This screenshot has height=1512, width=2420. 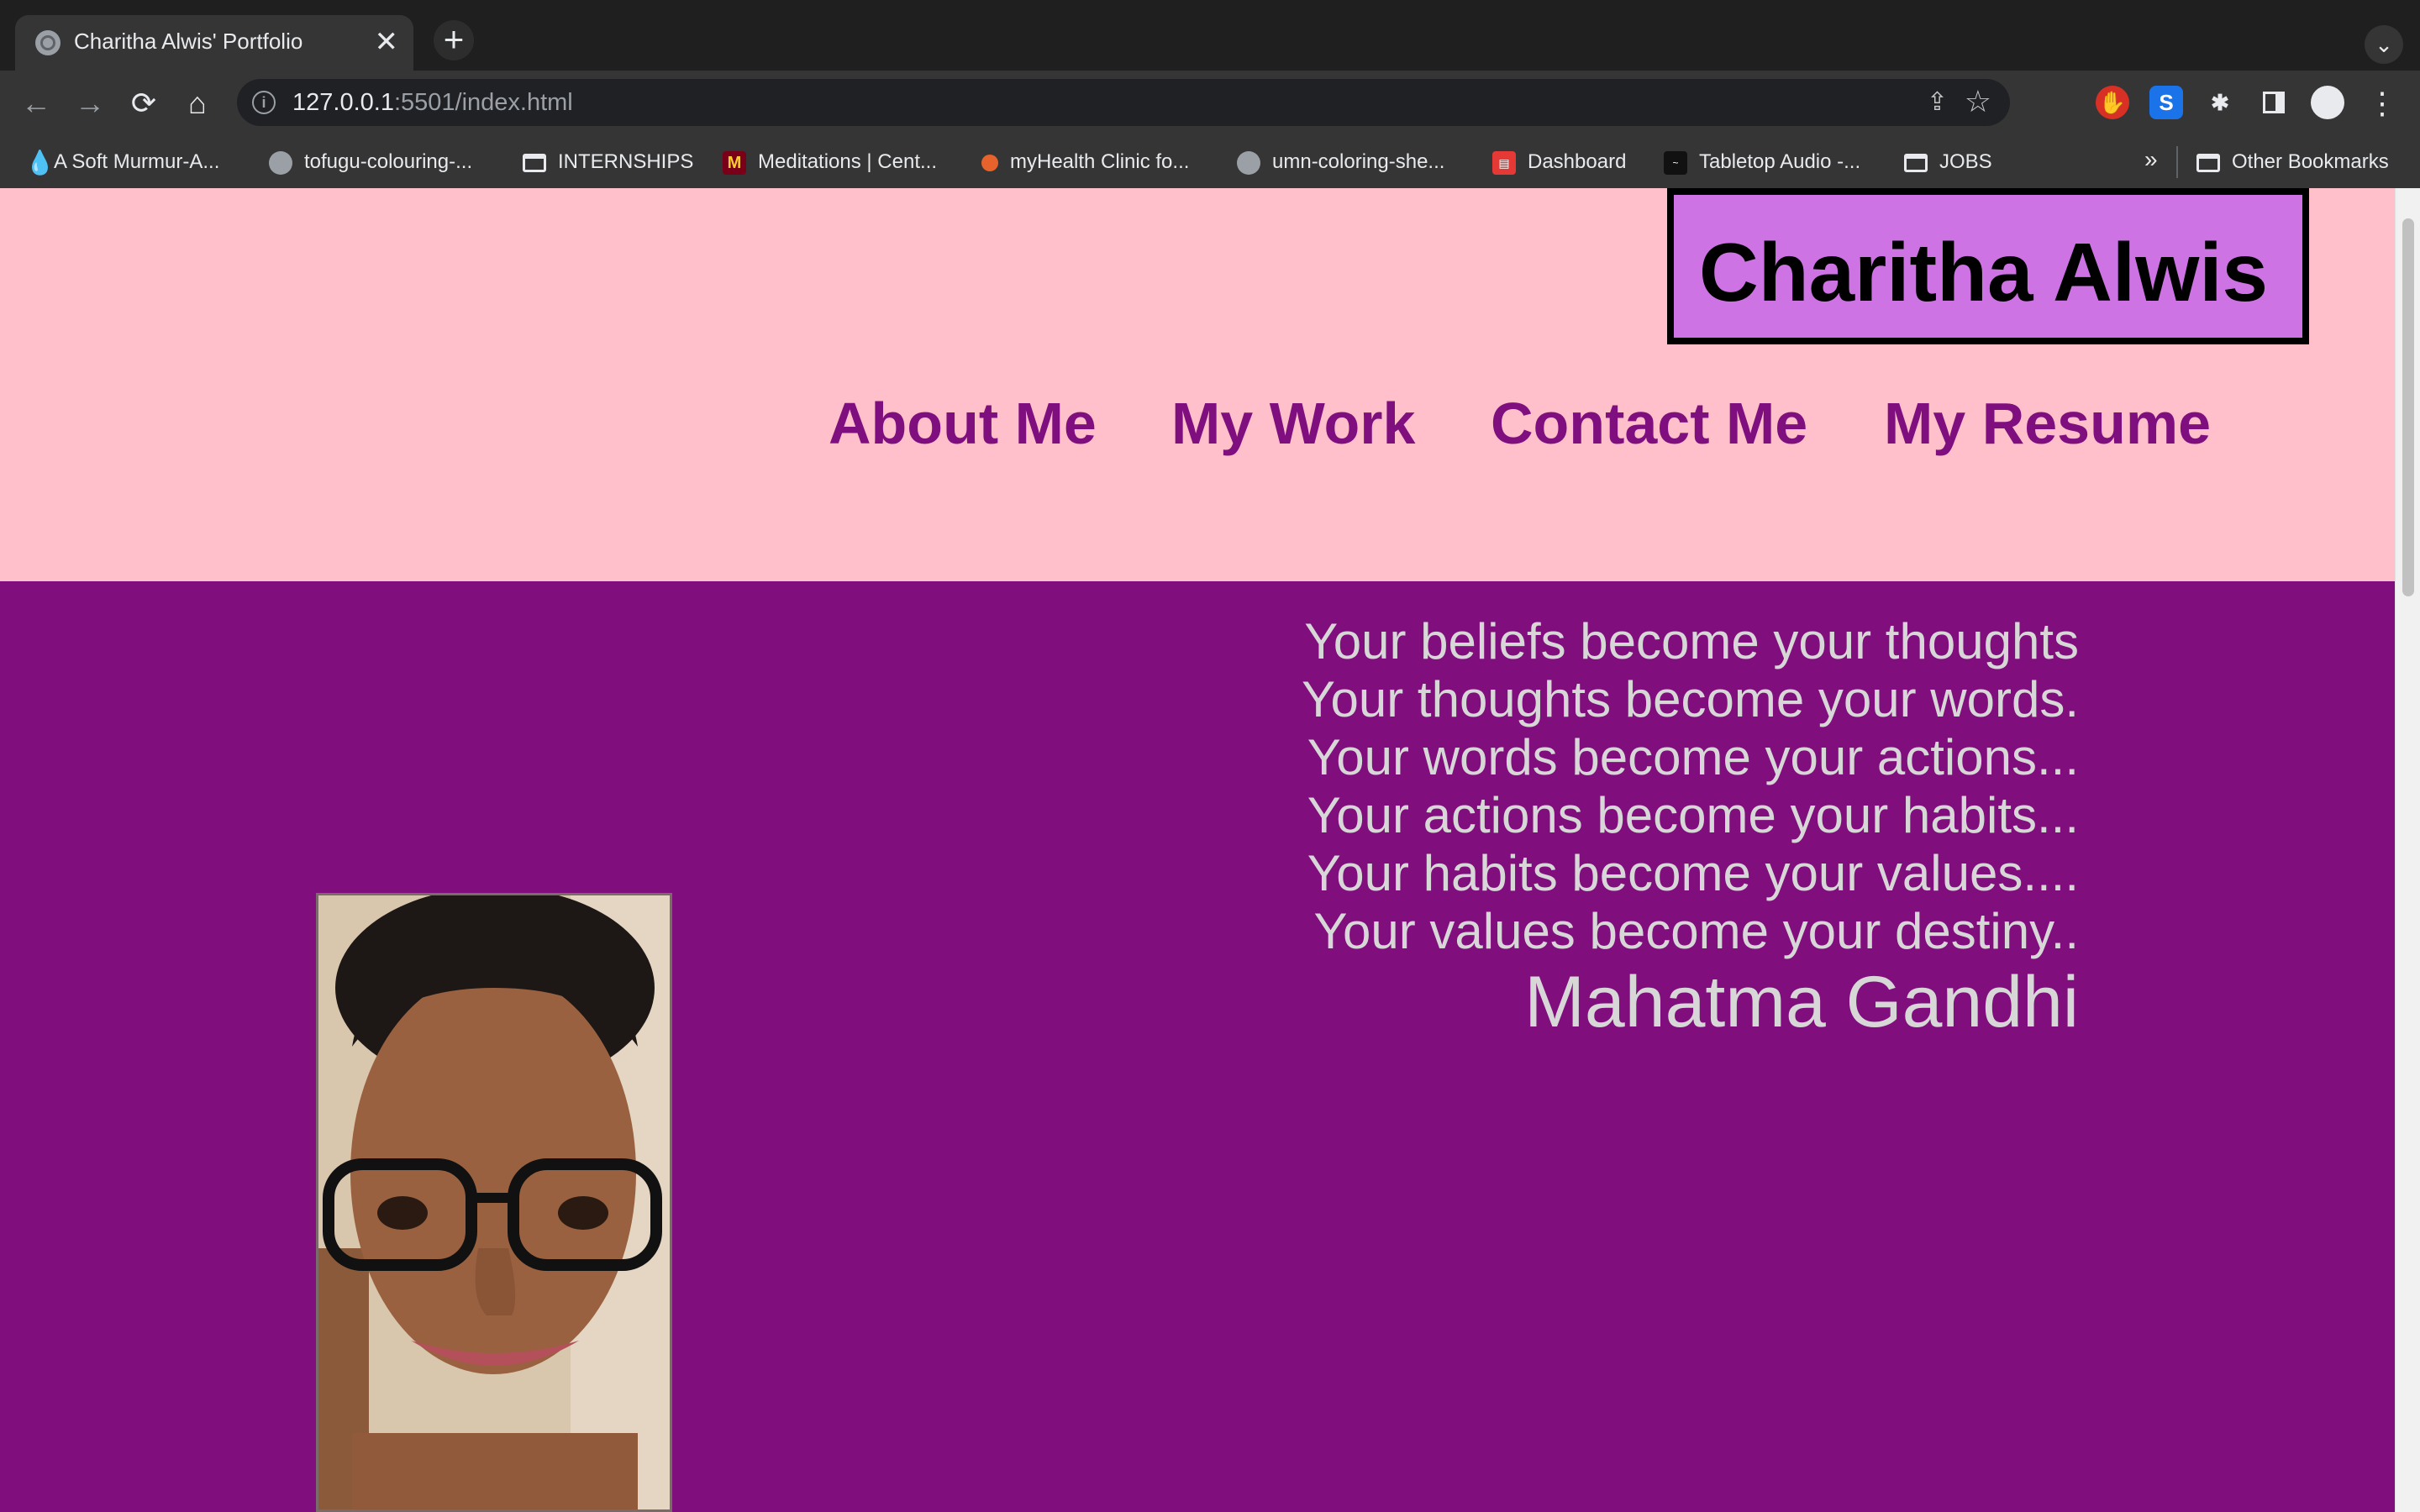 I want to click on home-button: ⌂, so click(x=197, y=103).